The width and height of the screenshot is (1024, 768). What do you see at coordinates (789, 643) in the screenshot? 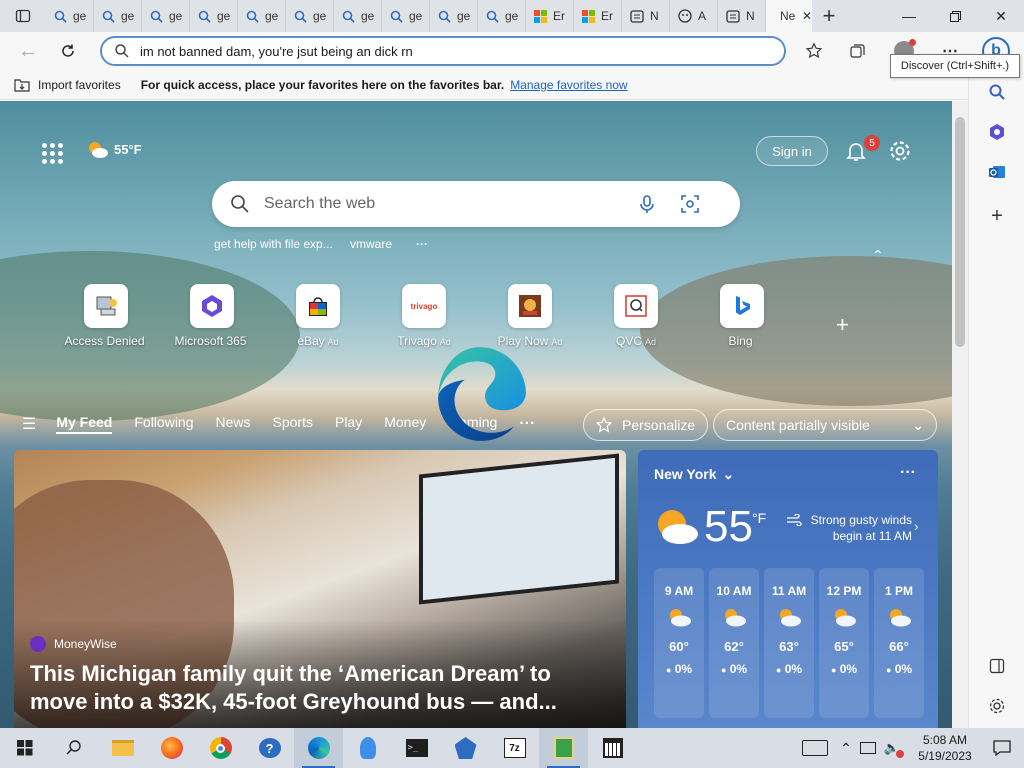
I see `hourly-forecast-item: 11 AM 63° ● 0%` at bounding box center [789, 643].